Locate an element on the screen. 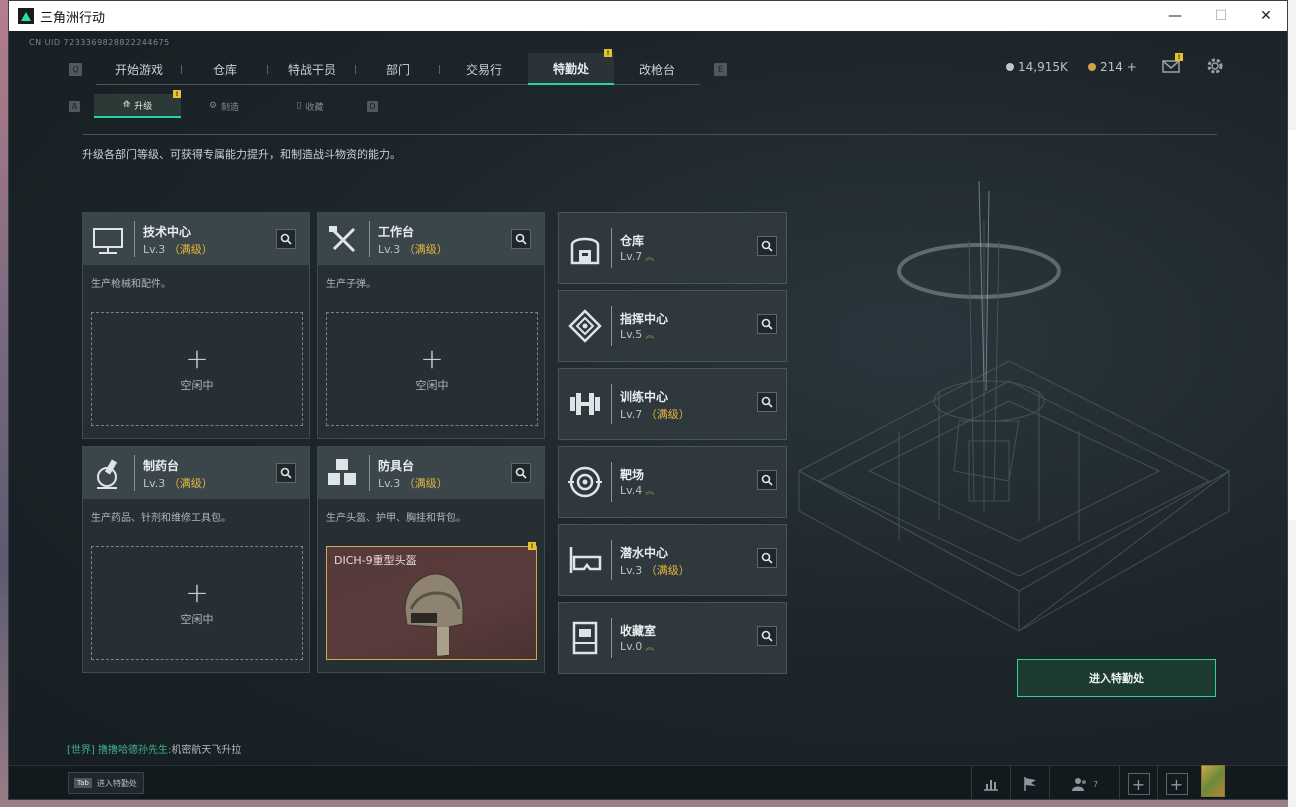 The width and height of the screenshot is (1296, 807). workshop-card-tech-center: 技术中心 Lv.3 （满级） 生产枪械和配件。 + 空闲中 is located at coordinates (196, 325).